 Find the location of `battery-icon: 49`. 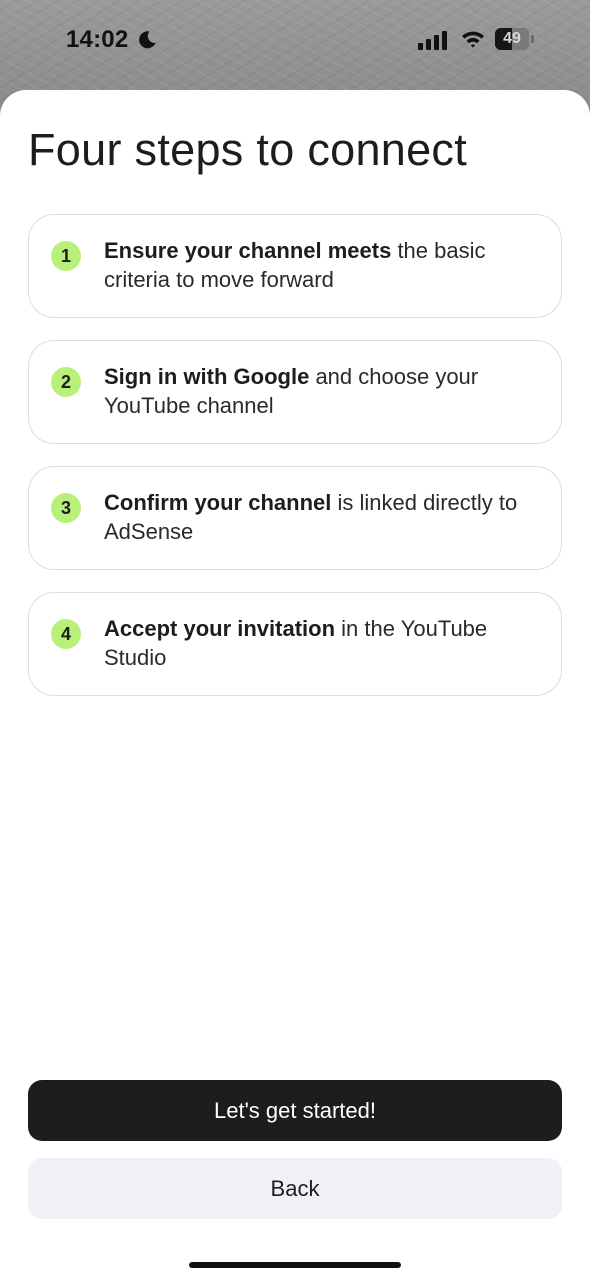

battery-icon: 49 is located at coordinates (514, 39).